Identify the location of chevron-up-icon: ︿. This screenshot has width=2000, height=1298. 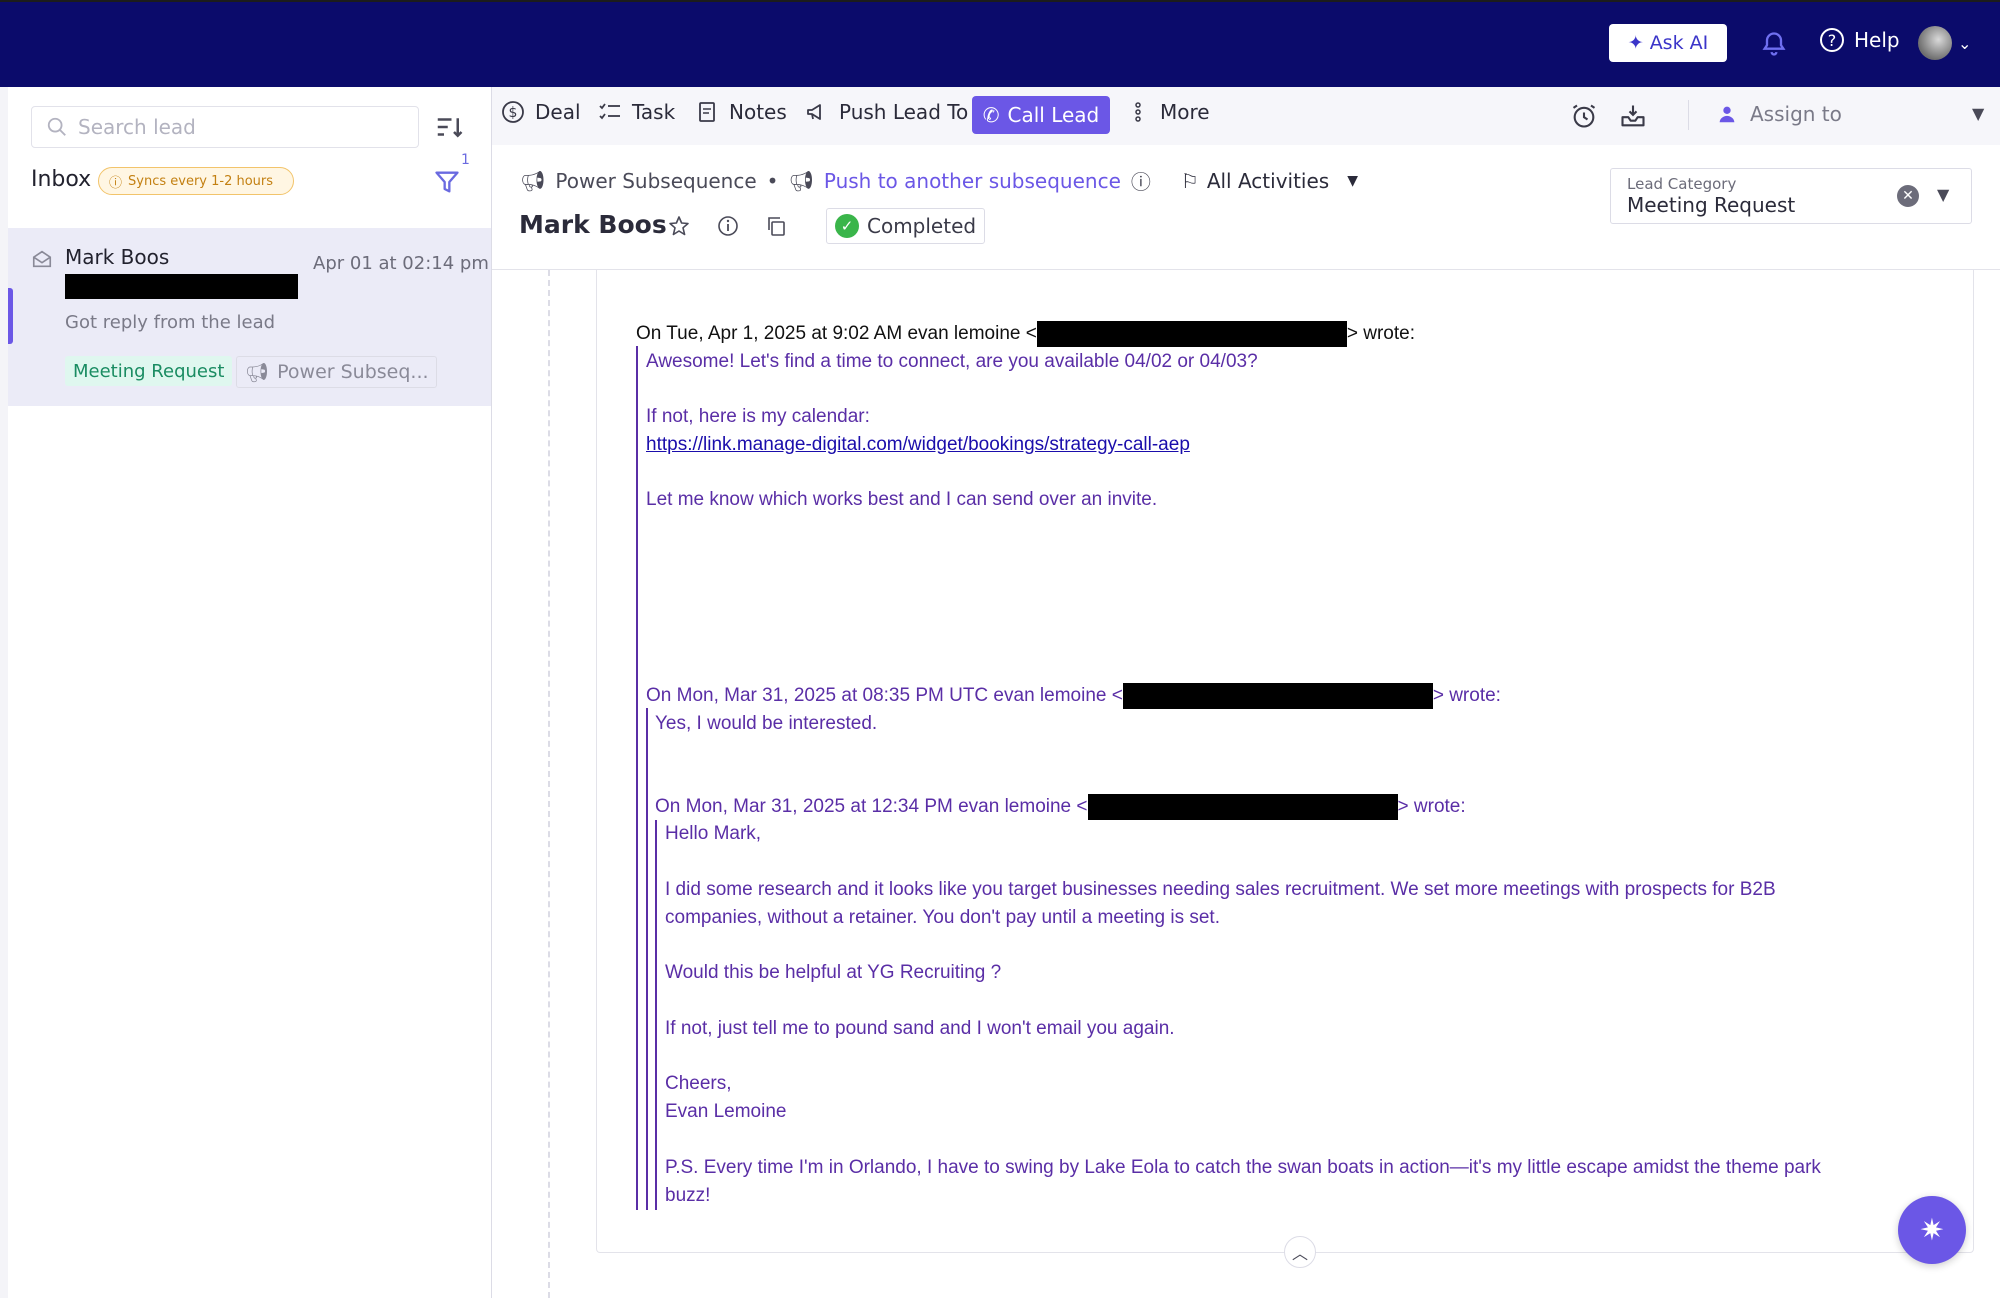
(1299, 1253).